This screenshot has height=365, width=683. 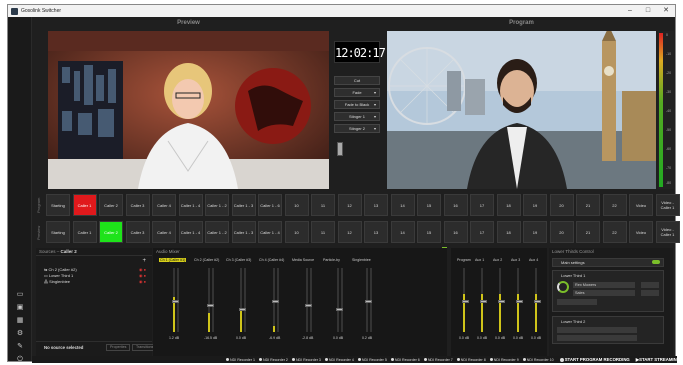 What do you see at coordinates (243, 205) in the screenshot?
I see `bus-button: Caller 1 - 3` at bounding box center [243, 205].